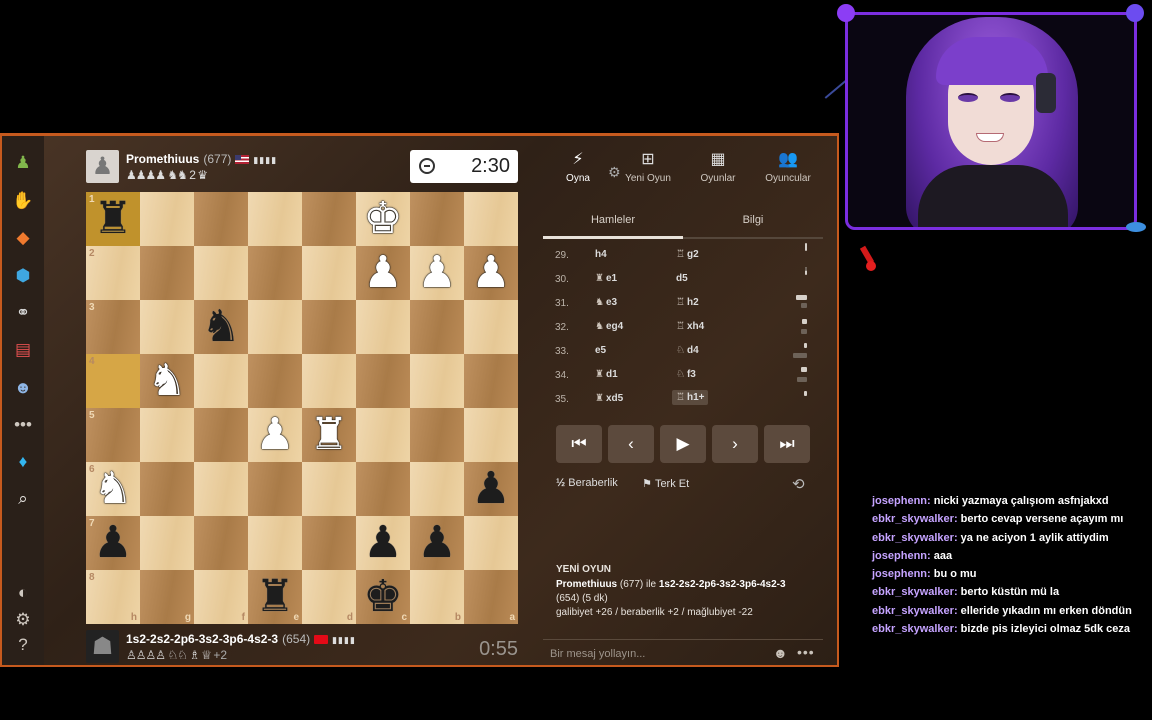 This screenshot has width=1152, height=720. I want to click on board-square: 6 ♞, so click(113, 489).